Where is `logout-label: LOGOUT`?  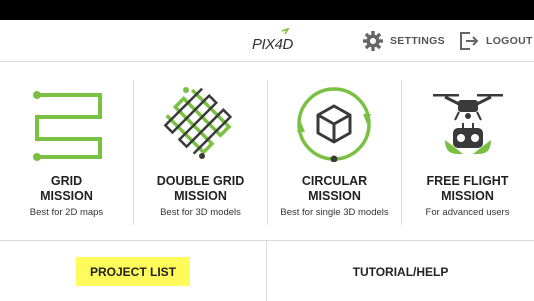
logout-label: LOGOUT is located at coordinates (509, 41).